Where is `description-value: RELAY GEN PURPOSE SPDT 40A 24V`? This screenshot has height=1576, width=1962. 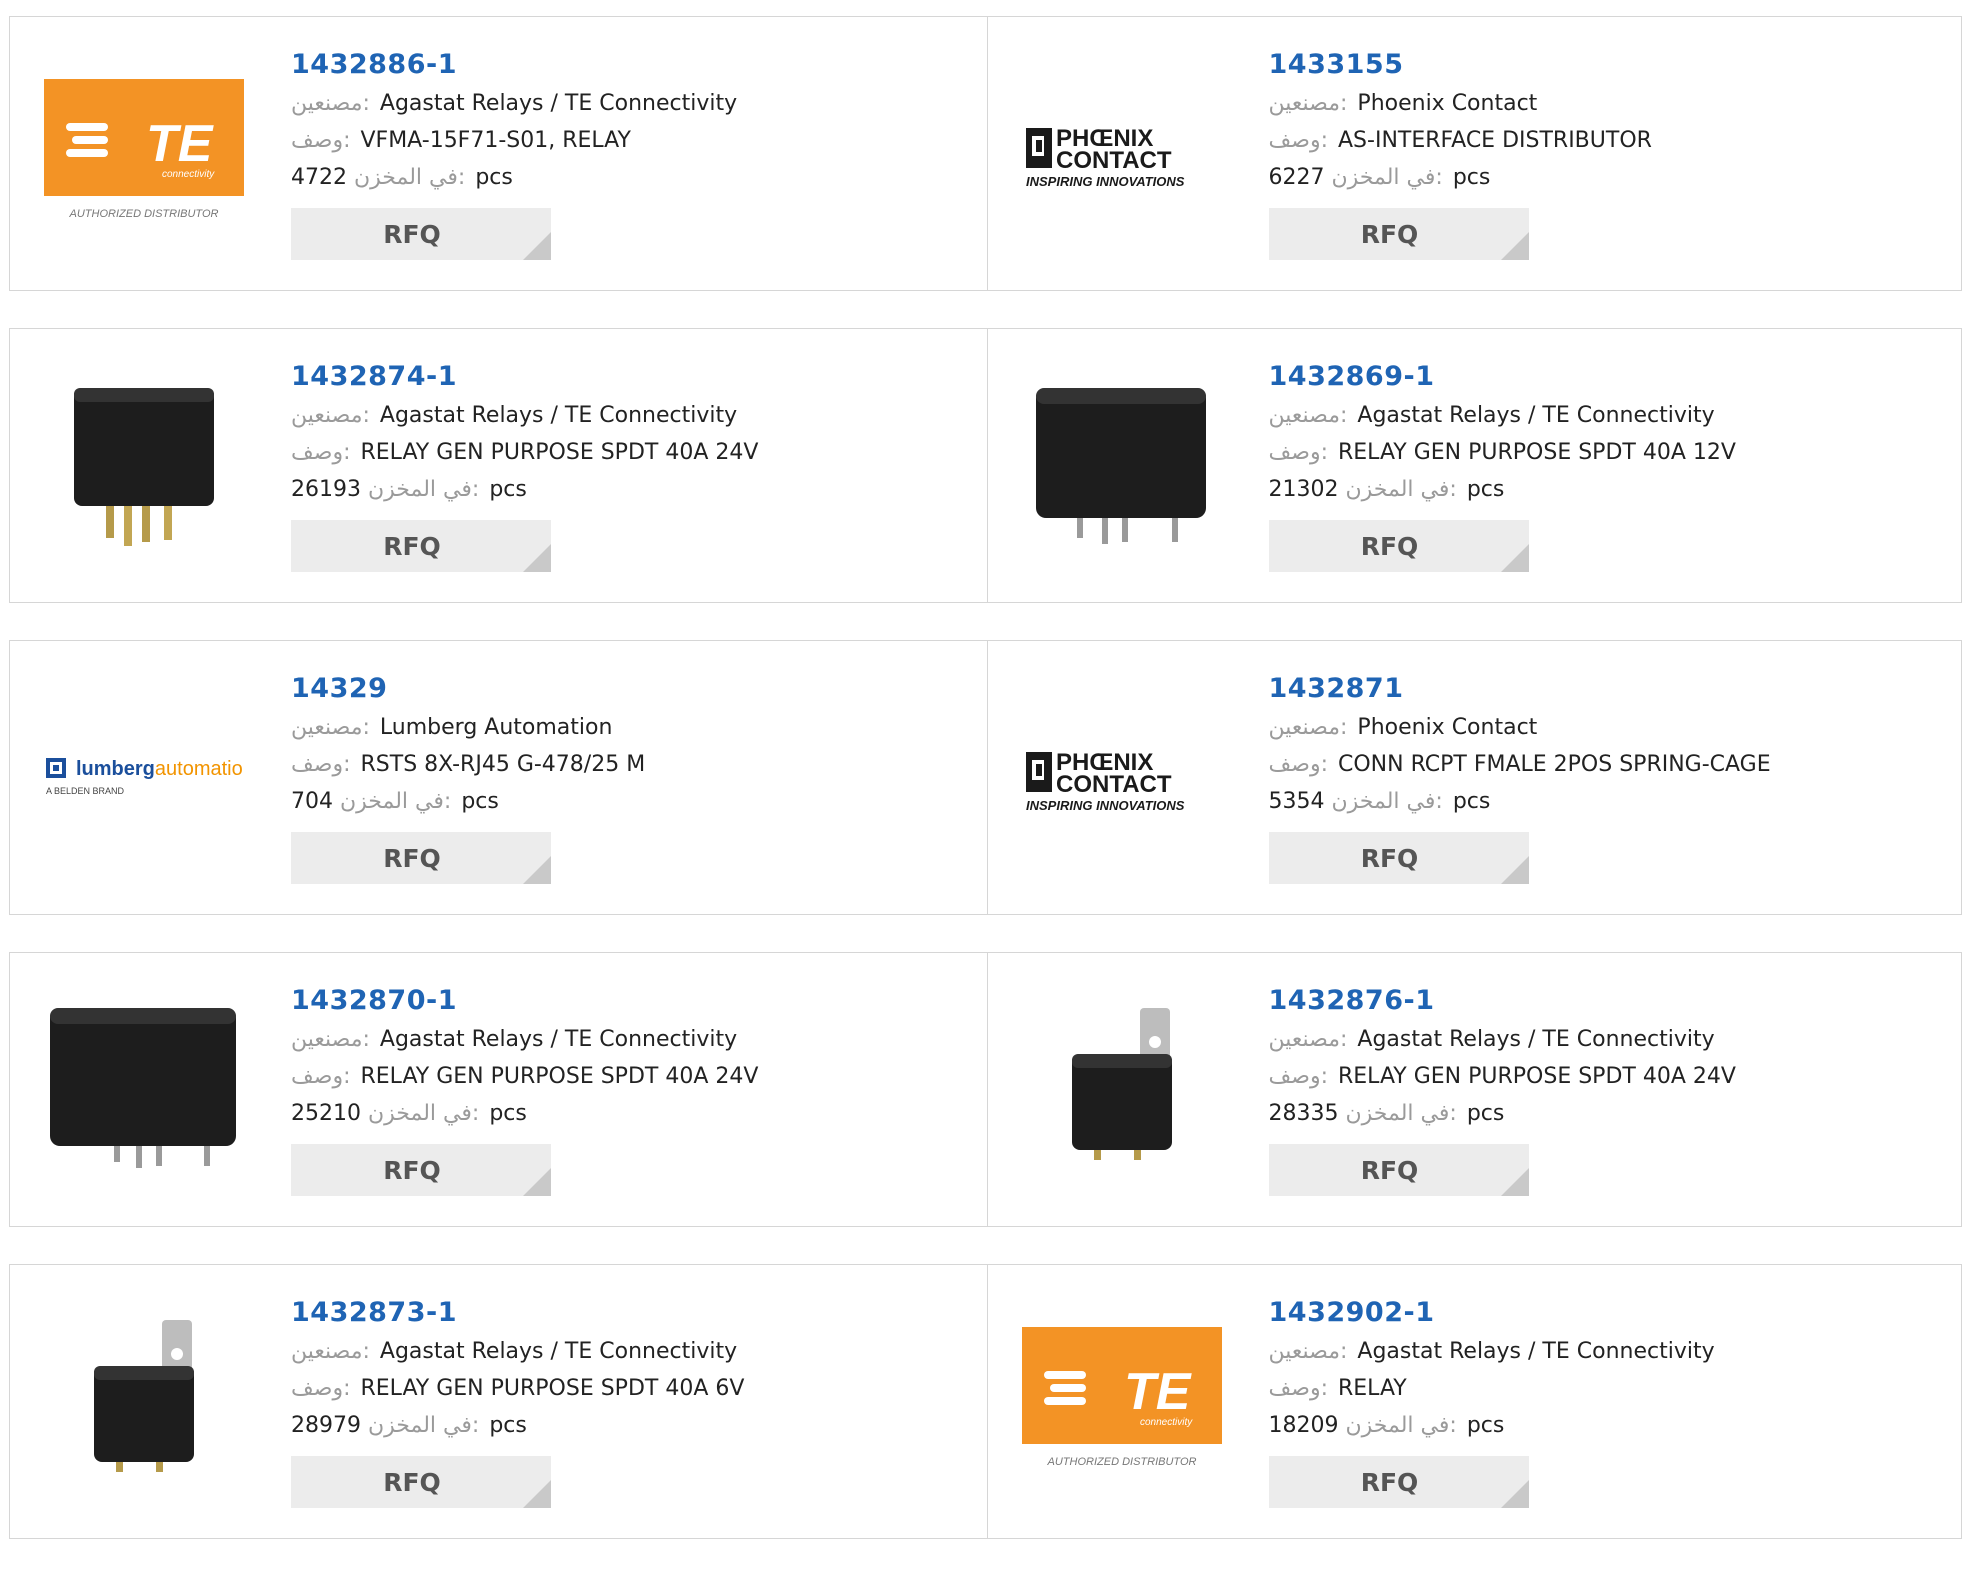 description-value: RELAY GEN PURPOSE SPDT 40A 24V is located at coordinates (1537, 1076).